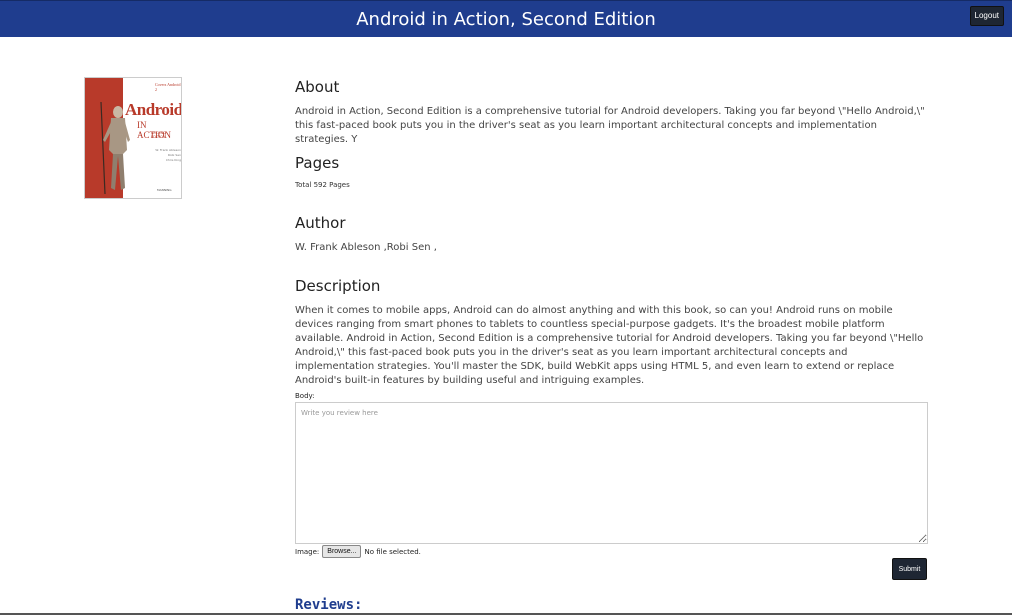 This screenshot has width=1012, height=615. I want to click on cover-publisher-text: MANNING, so click(164, 190).